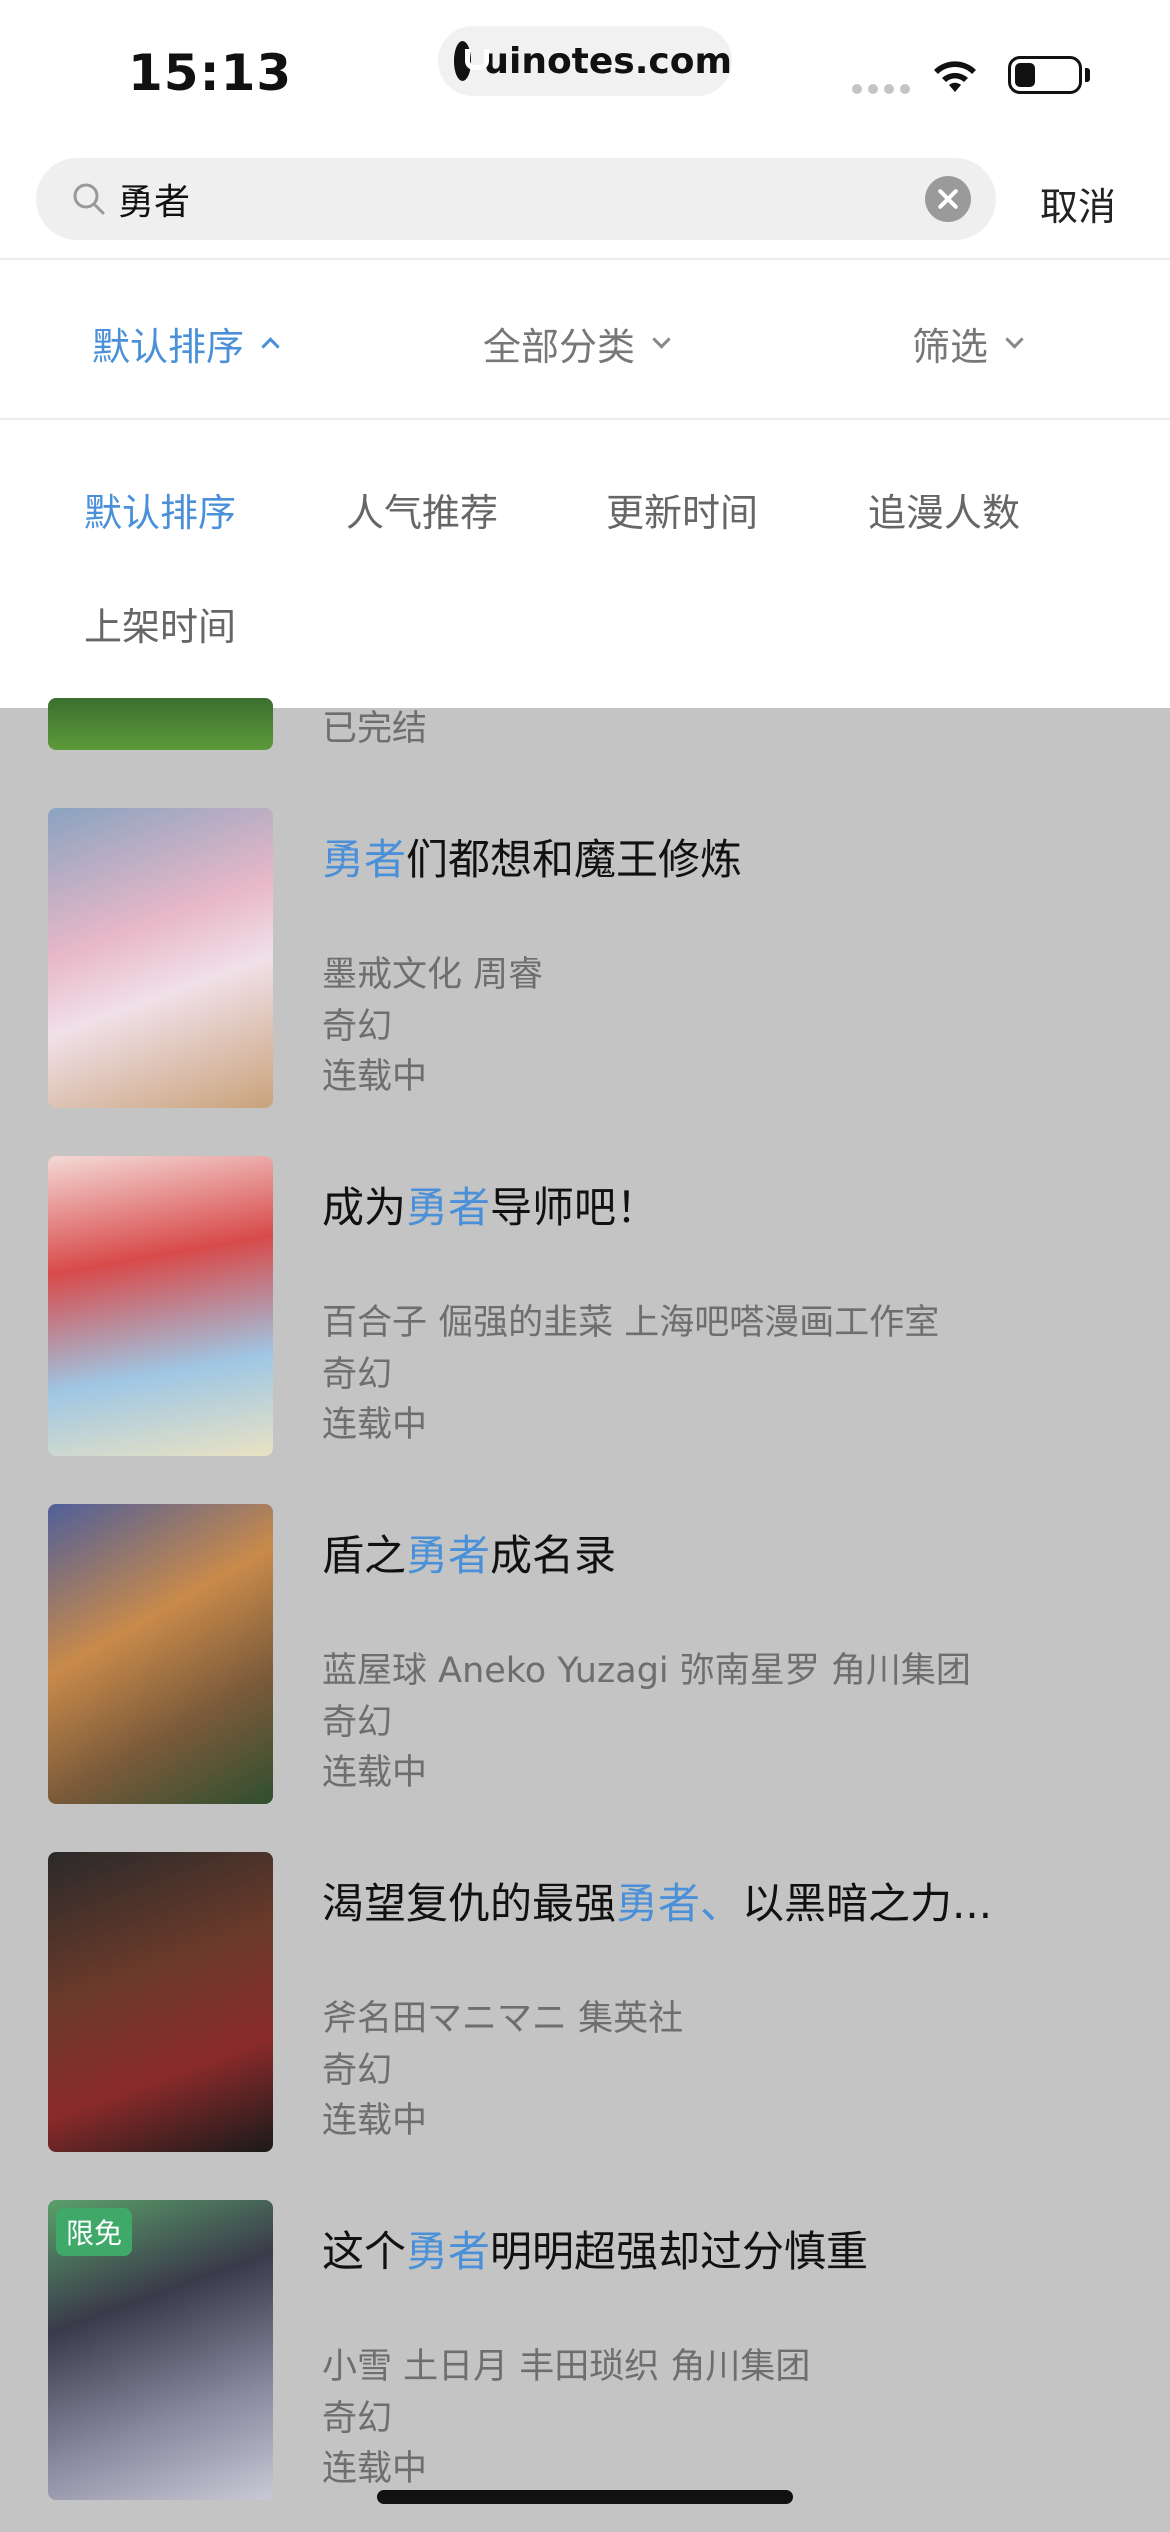 Image resolution: width=1170 pixels, height=2532 pixels. I want to click on clear-search-icon, so click(948, 199).